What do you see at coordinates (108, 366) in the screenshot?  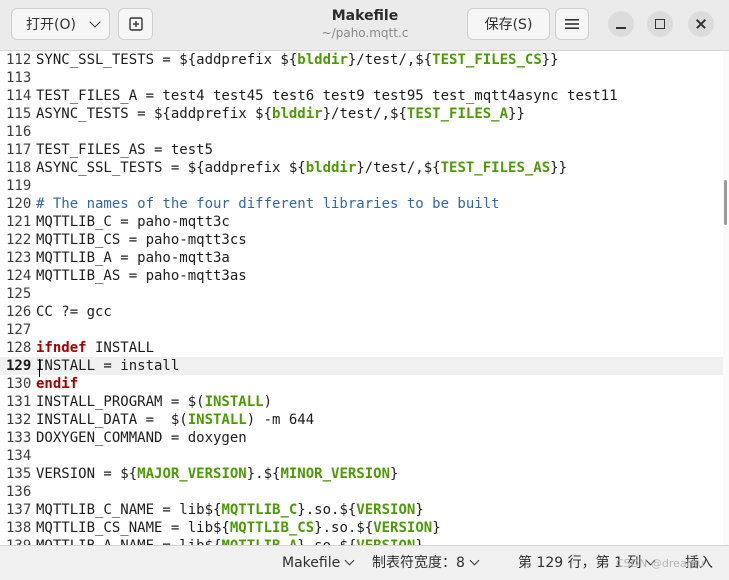 I see `code-token: INSTALL = install` at bounding box center [108, 366].